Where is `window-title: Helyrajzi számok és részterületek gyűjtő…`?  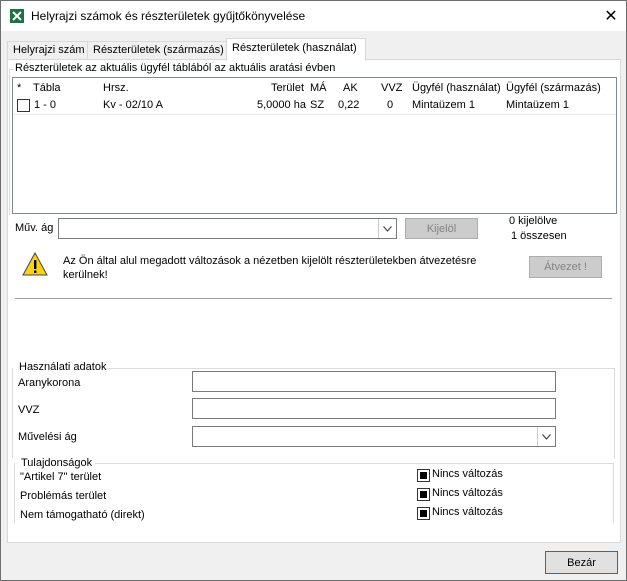
window-title: Helyrajzi számok és részterületek gyűjtő… is located at coordinates (168, 16).